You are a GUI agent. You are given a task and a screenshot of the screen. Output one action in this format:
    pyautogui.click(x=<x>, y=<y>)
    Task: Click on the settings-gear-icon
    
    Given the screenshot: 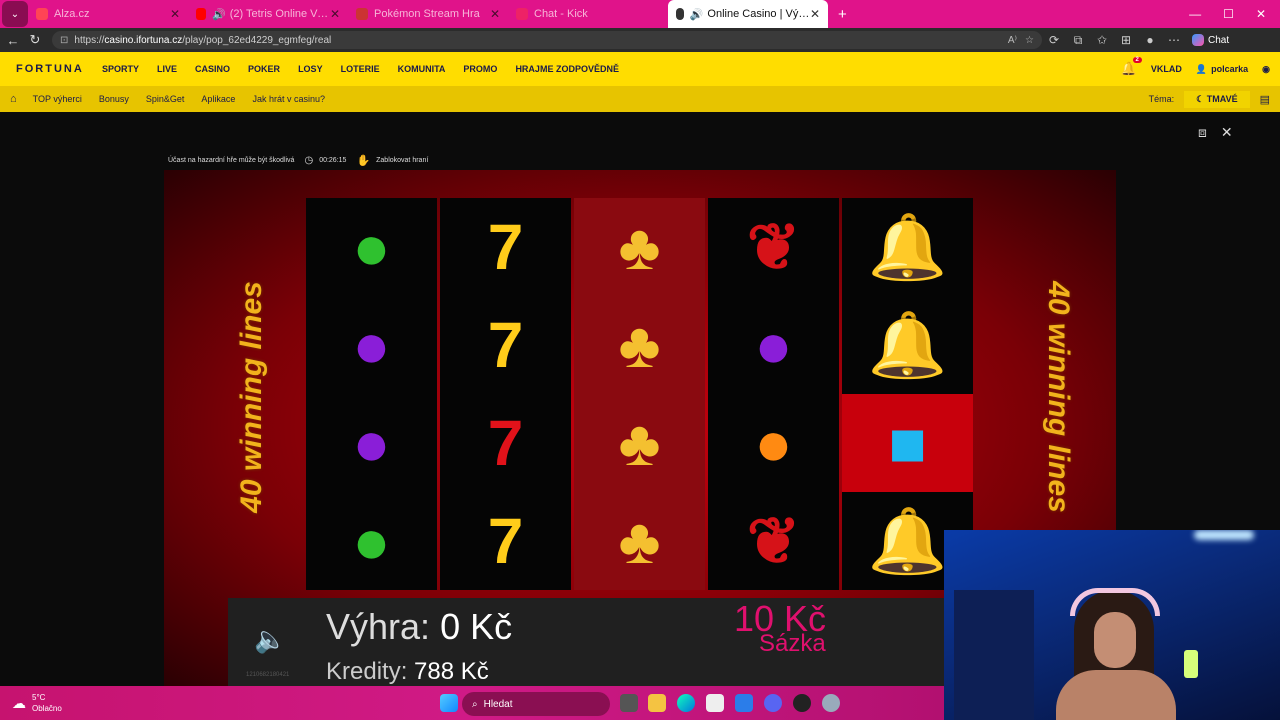 What is the action you would take?
    pyautogui.click(x=831, y=703)
    